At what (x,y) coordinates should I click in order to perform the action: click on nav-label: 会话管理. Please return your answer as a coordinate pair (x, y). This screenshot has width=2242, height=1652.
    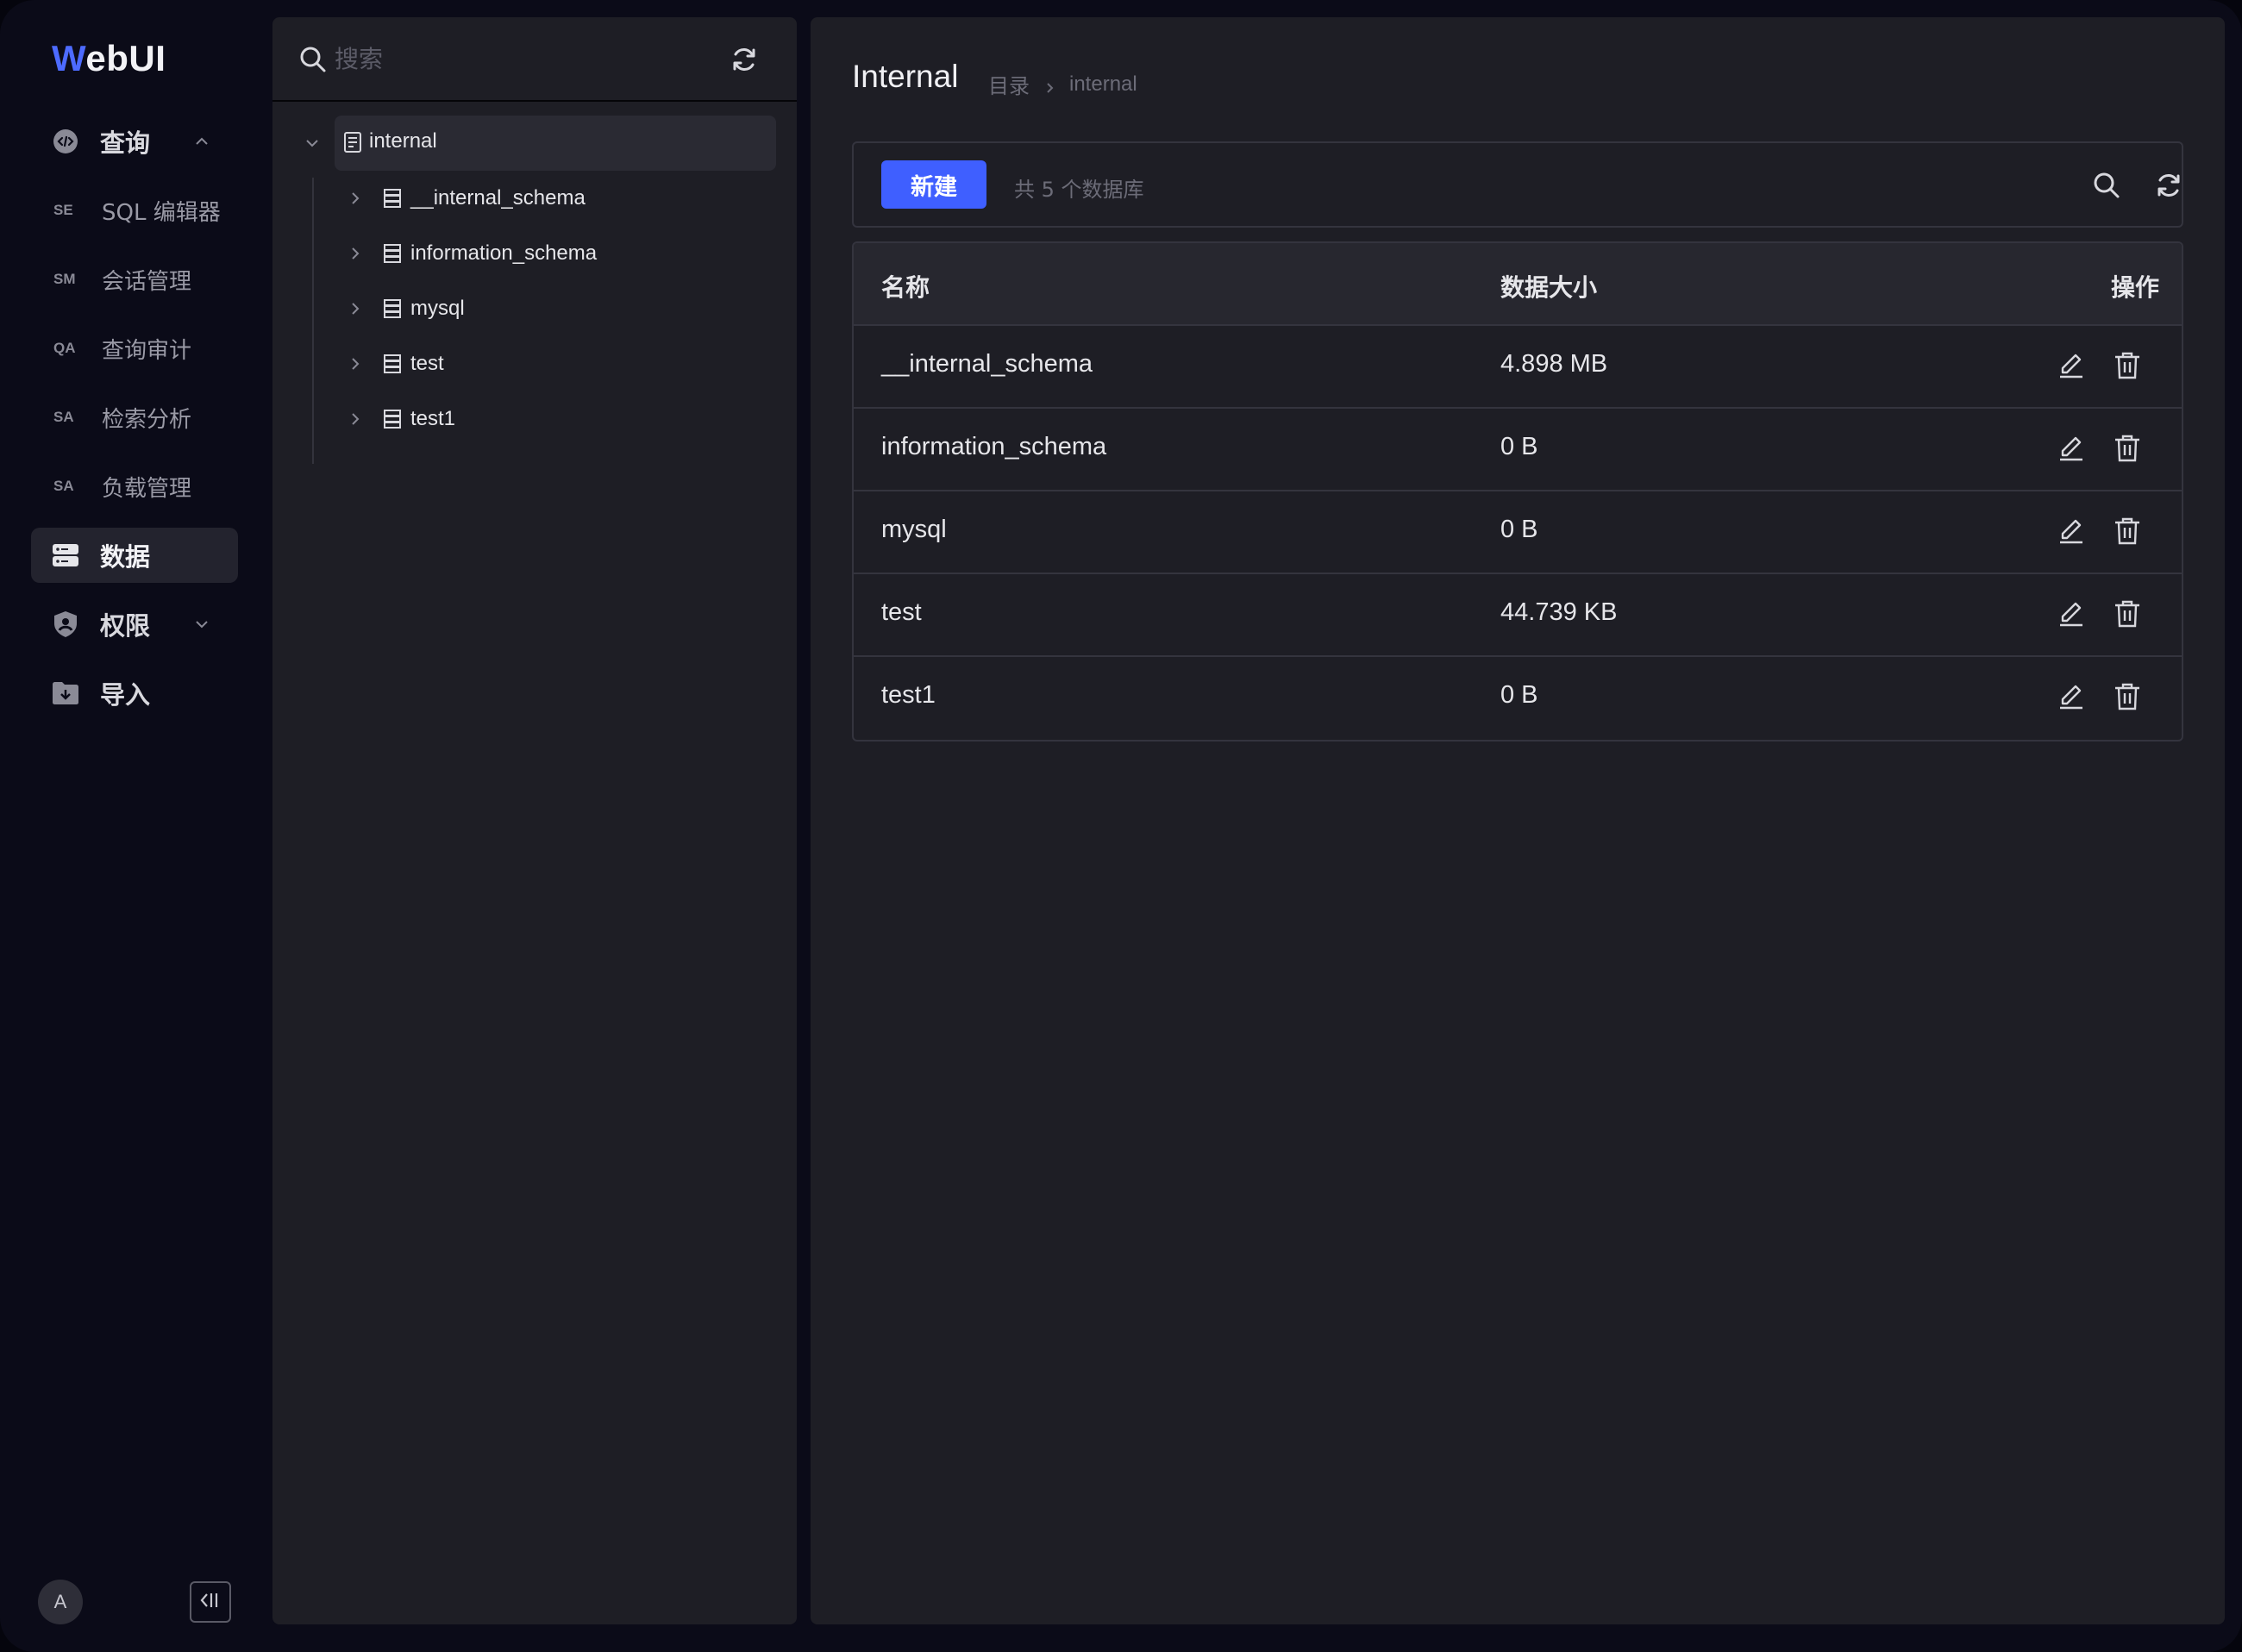
    Looking at the image, I should click on (147, 281).